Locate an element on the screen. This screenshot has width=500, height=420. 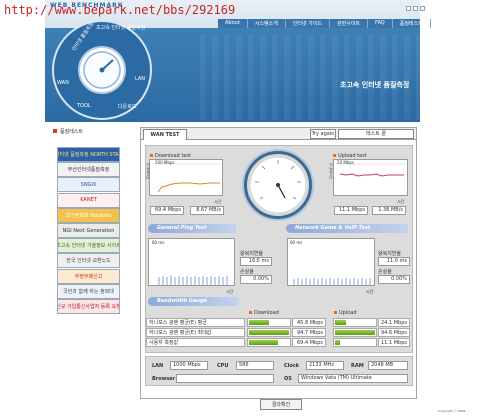
bandwidth-header: Bandwidth Gauge is located at coordinates (193, 301).